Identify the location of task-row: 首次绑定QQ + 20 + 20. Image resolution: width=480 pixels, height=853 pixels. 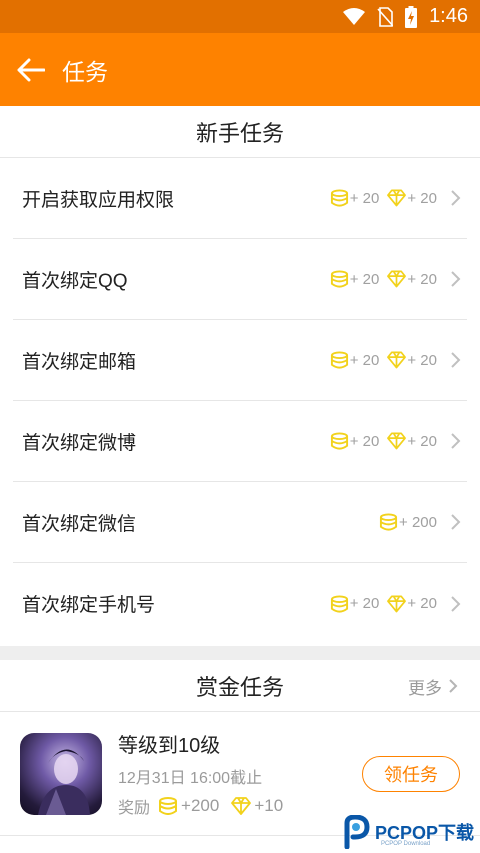
(240, 279).